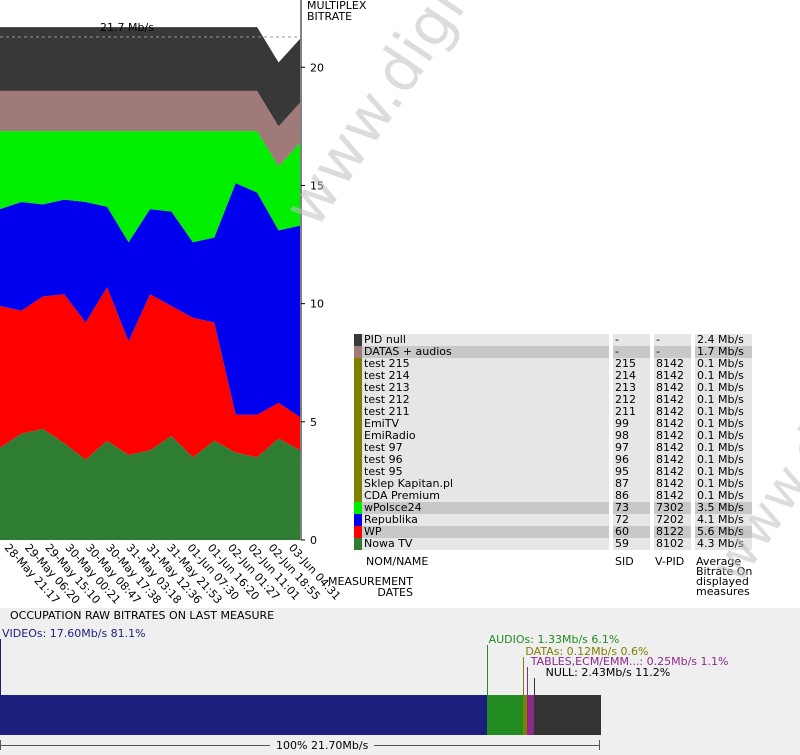 The height and width of the screenshot is (755, 800). I want to click on y-tick-label: 0, so click(313, 540).